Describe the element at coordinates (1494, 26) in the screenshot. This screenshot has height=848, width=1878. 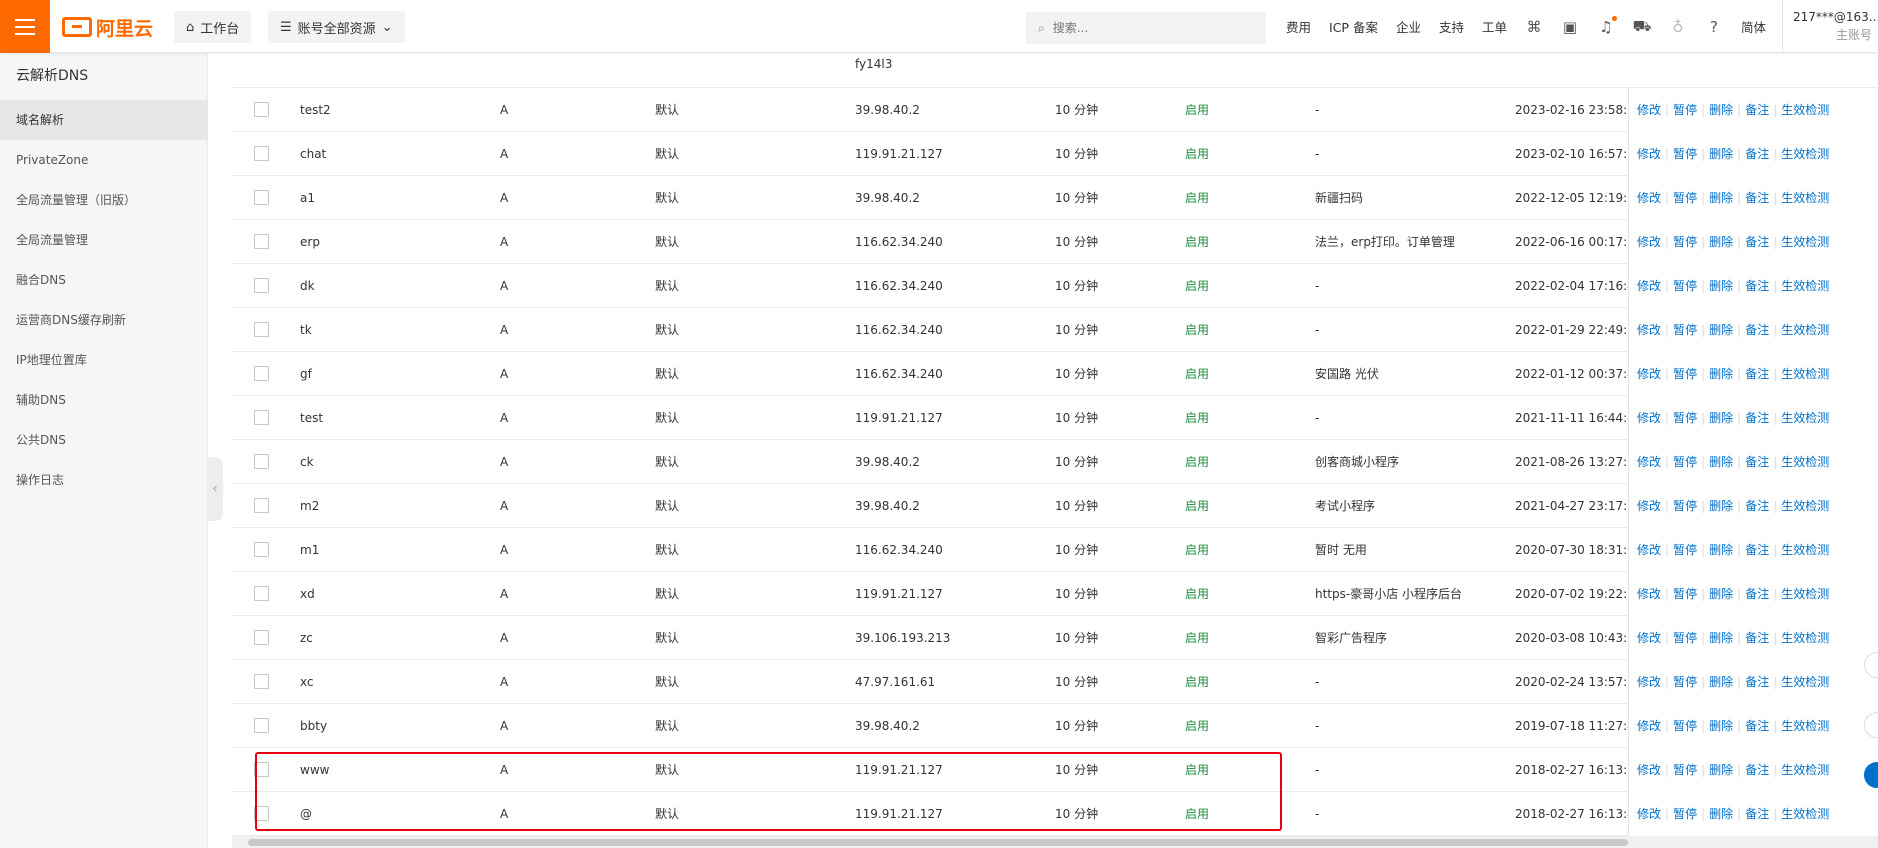
I see `nav-ticket: 工单` at that location.